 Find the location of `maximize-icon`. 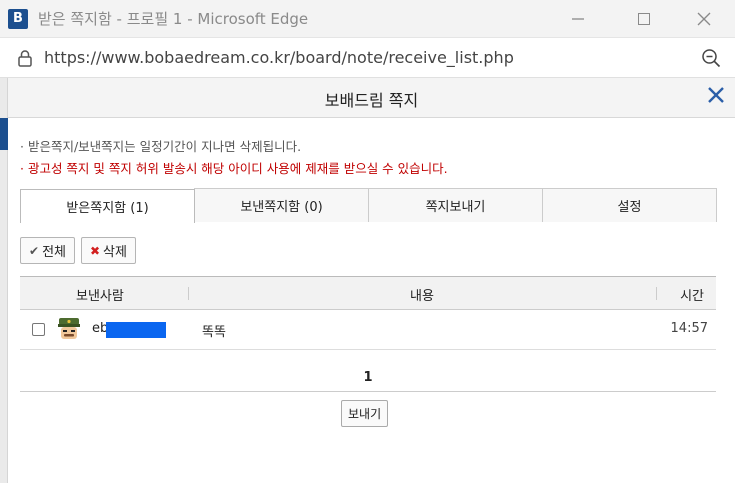

maximize-icon is located at coordinates (644, 19).